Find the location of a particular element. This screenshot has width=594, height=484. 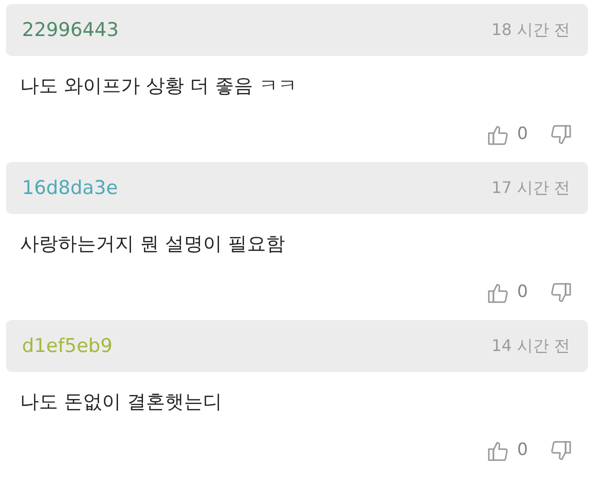

comment-time: 17 시간 전 is located at coordinates (530, 188).